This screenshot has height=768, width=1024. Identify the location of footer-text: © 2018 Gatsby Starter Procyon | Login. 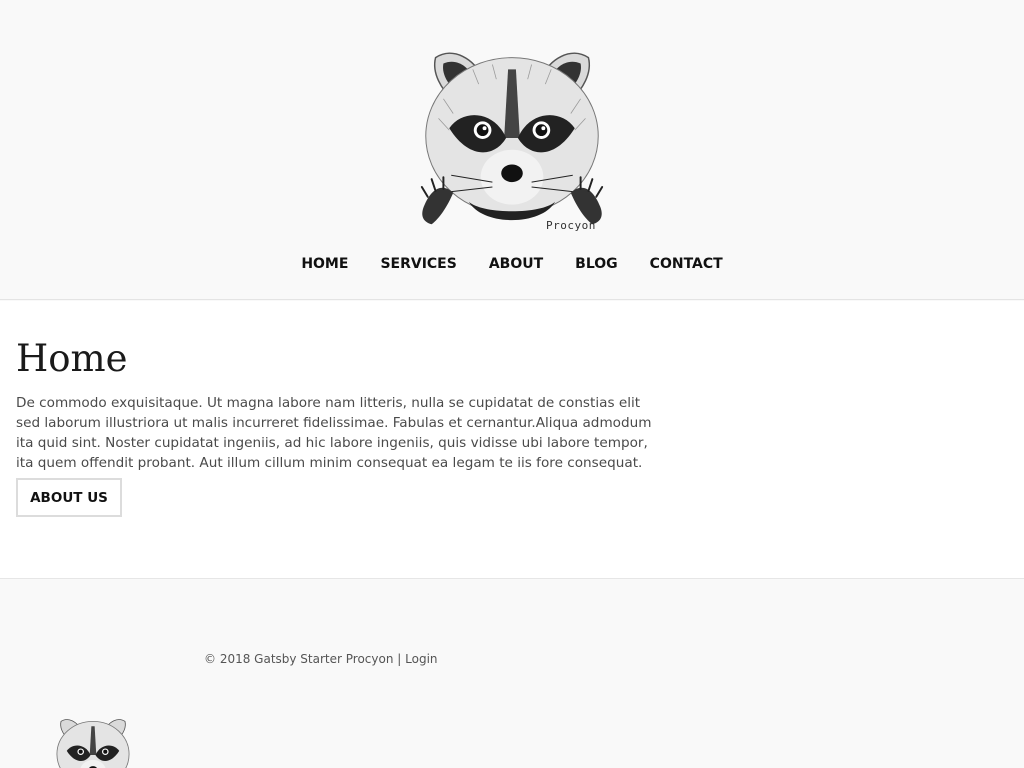
(321, 659).